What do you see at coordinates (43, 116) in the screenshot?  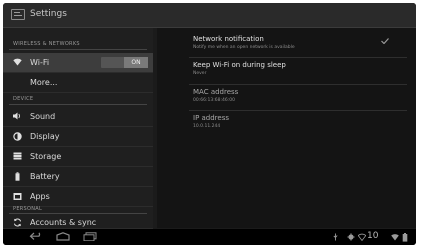 I see `sidebar-item-label: Sound` at bounding box center [43, 116].